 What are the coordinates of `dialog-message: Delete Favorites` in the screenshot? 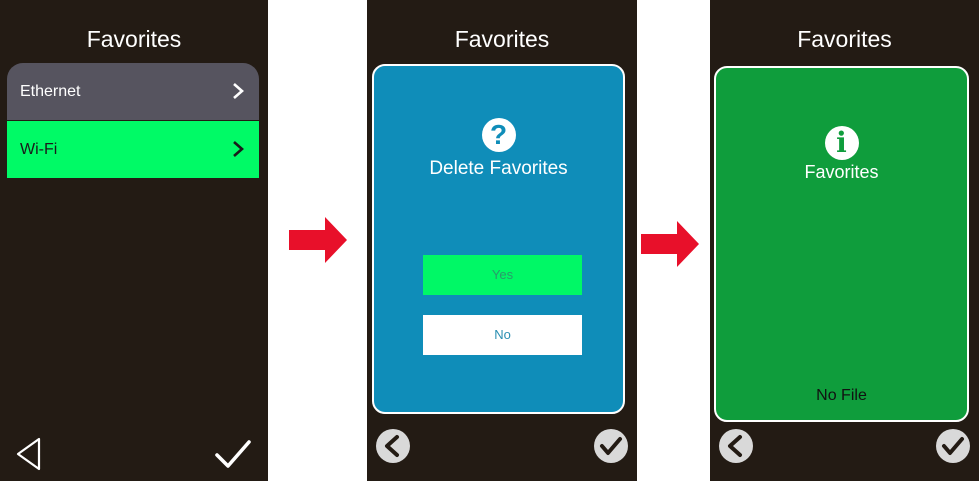 It's located at (498, 168).